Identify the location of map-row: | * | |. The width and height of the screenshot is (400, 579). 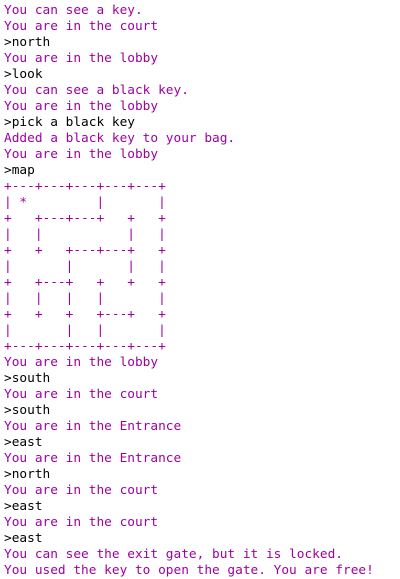
(85, 202).